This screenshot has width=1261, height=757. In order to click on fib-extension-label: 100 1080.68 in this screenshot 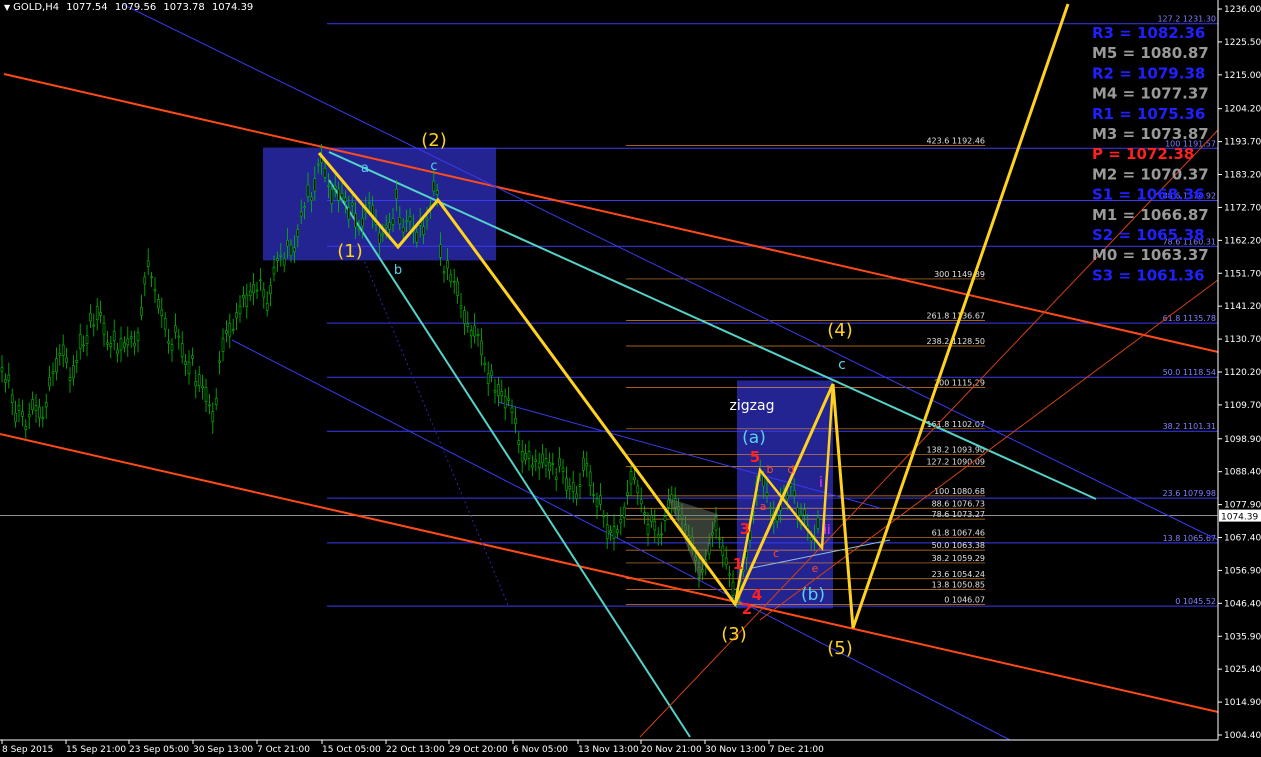, I will do `click(959, 491)`.